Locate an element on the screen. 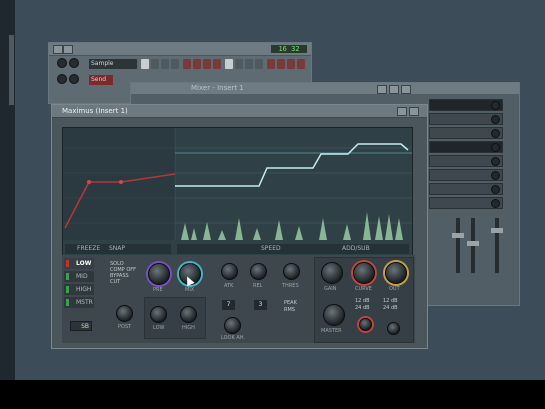  channel-rack-titlebar: 16 32 is located at coordinates (180, 49).